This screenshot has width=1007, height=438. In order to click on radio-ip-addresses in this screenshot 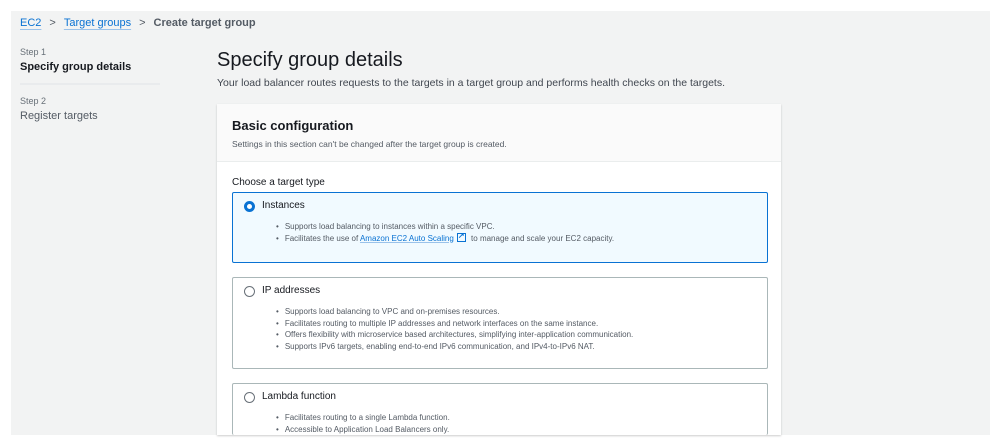, I will do `click(249, 291)`.